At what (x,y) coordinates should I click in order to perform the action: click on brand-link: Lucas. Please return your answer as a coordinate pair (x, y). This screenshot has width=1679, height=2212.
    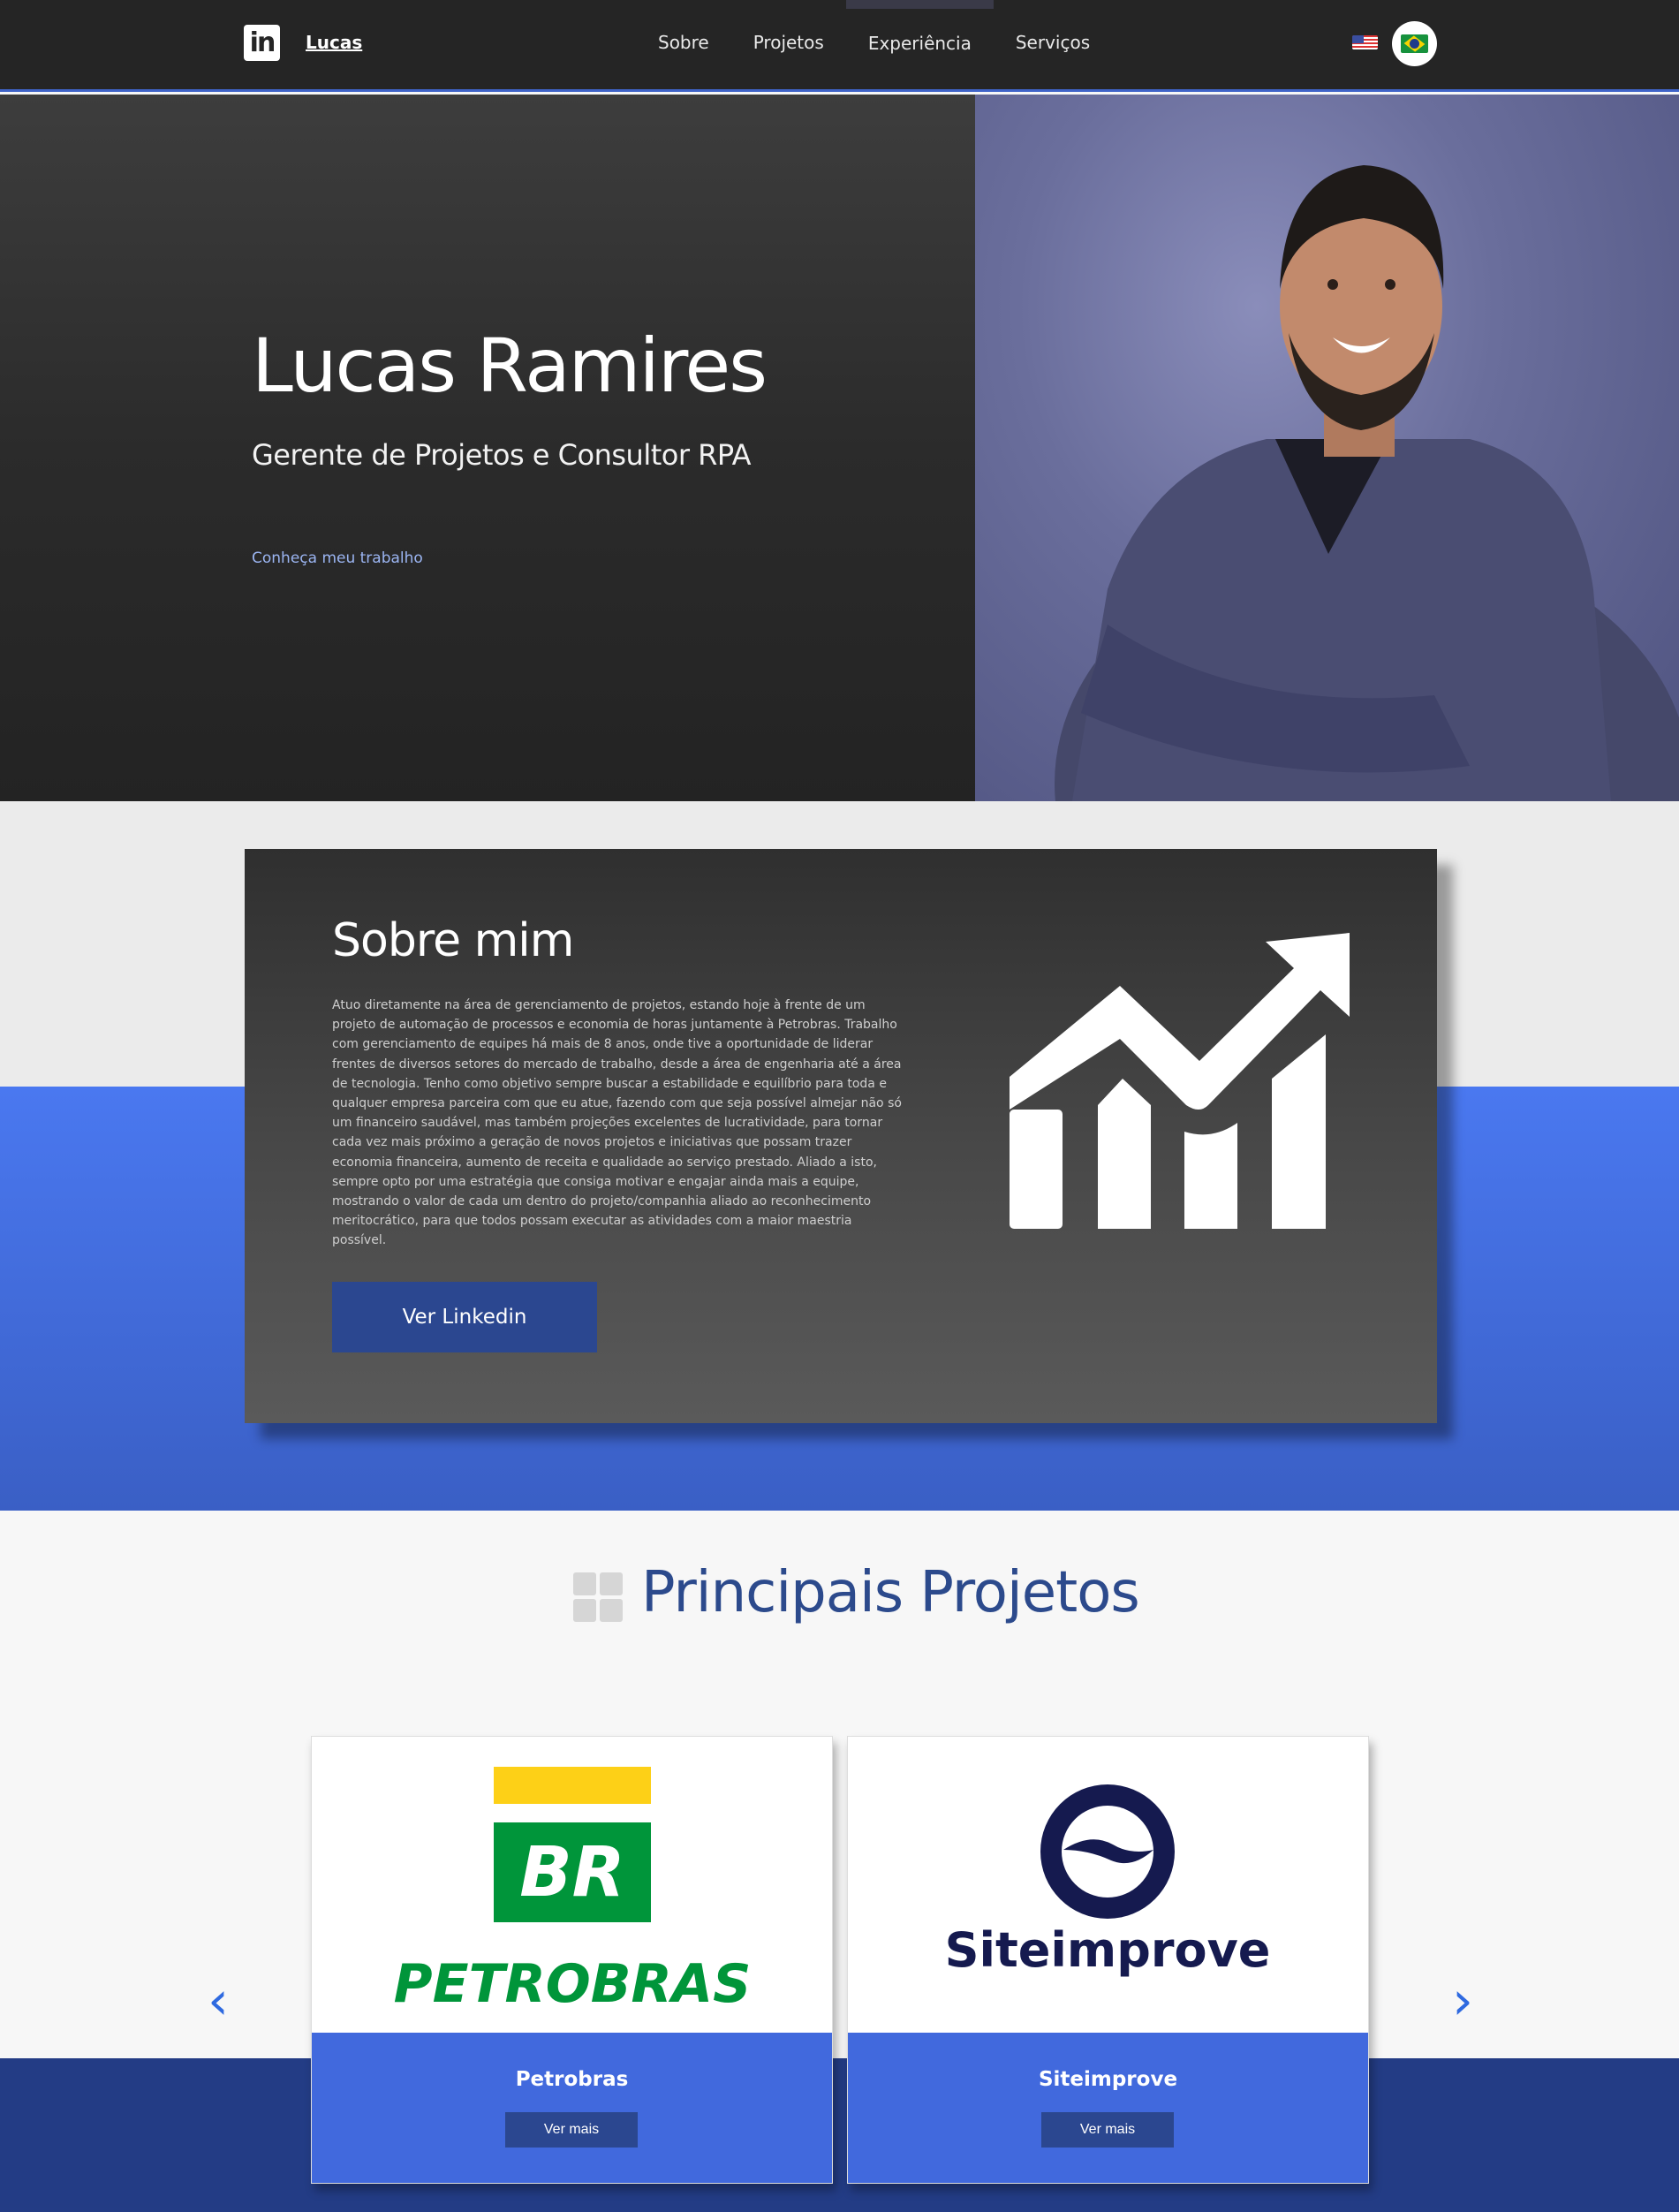
    Looking at the image, I should click on (334, 42).